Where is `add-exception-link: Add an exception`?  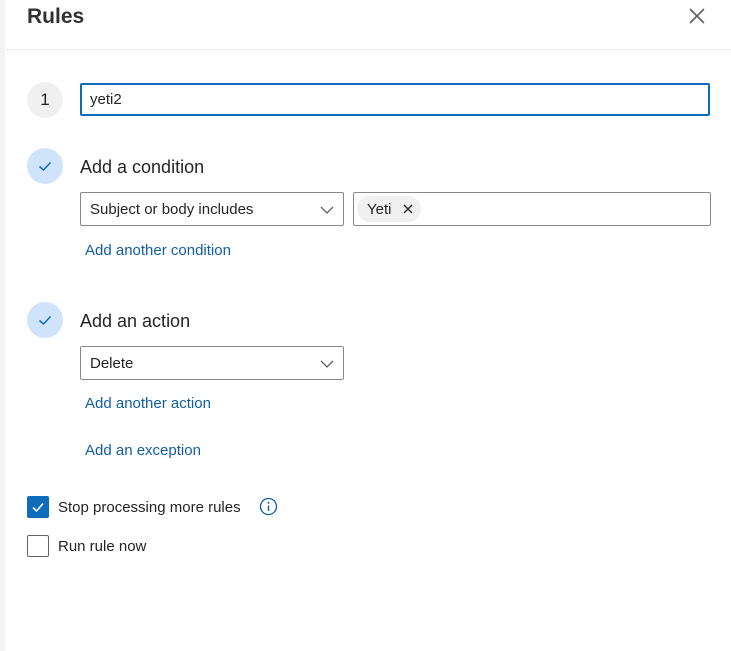 add-exception-link: Add an exception is located at coordinates (143, 450).